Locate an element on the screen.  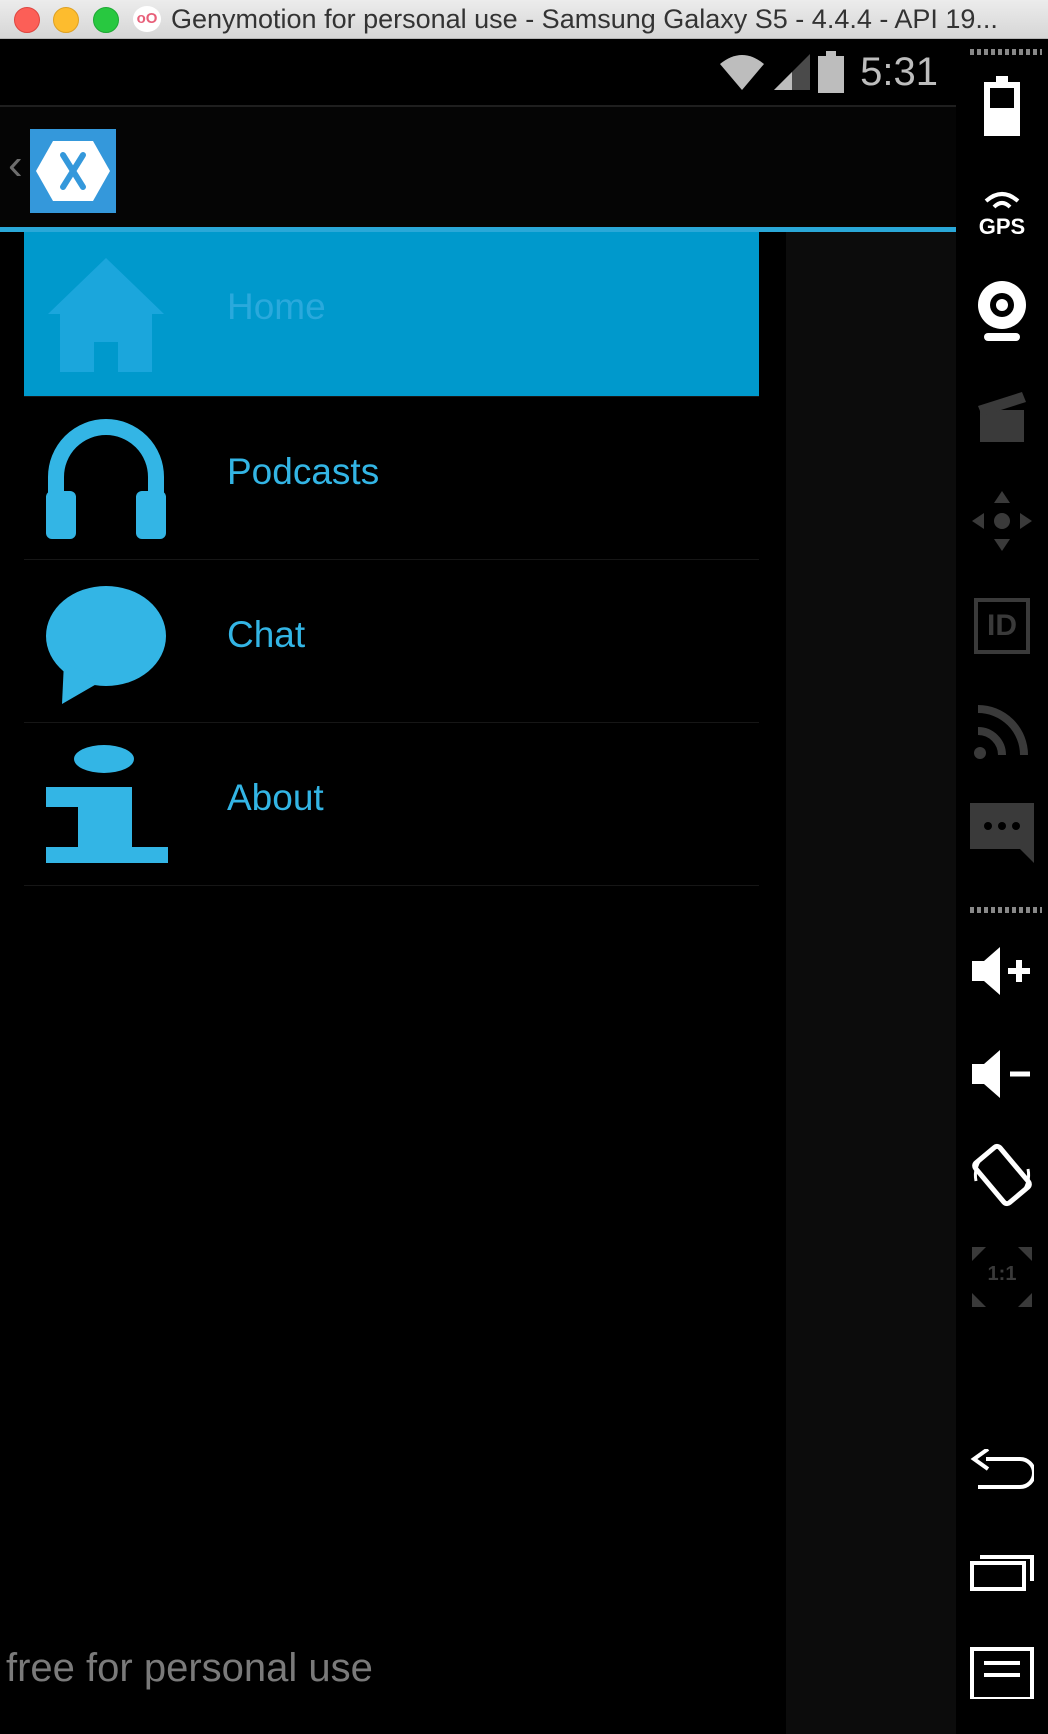
drawer-toggle-chevron-icon: ‹ is located at coordinates (15, 165).